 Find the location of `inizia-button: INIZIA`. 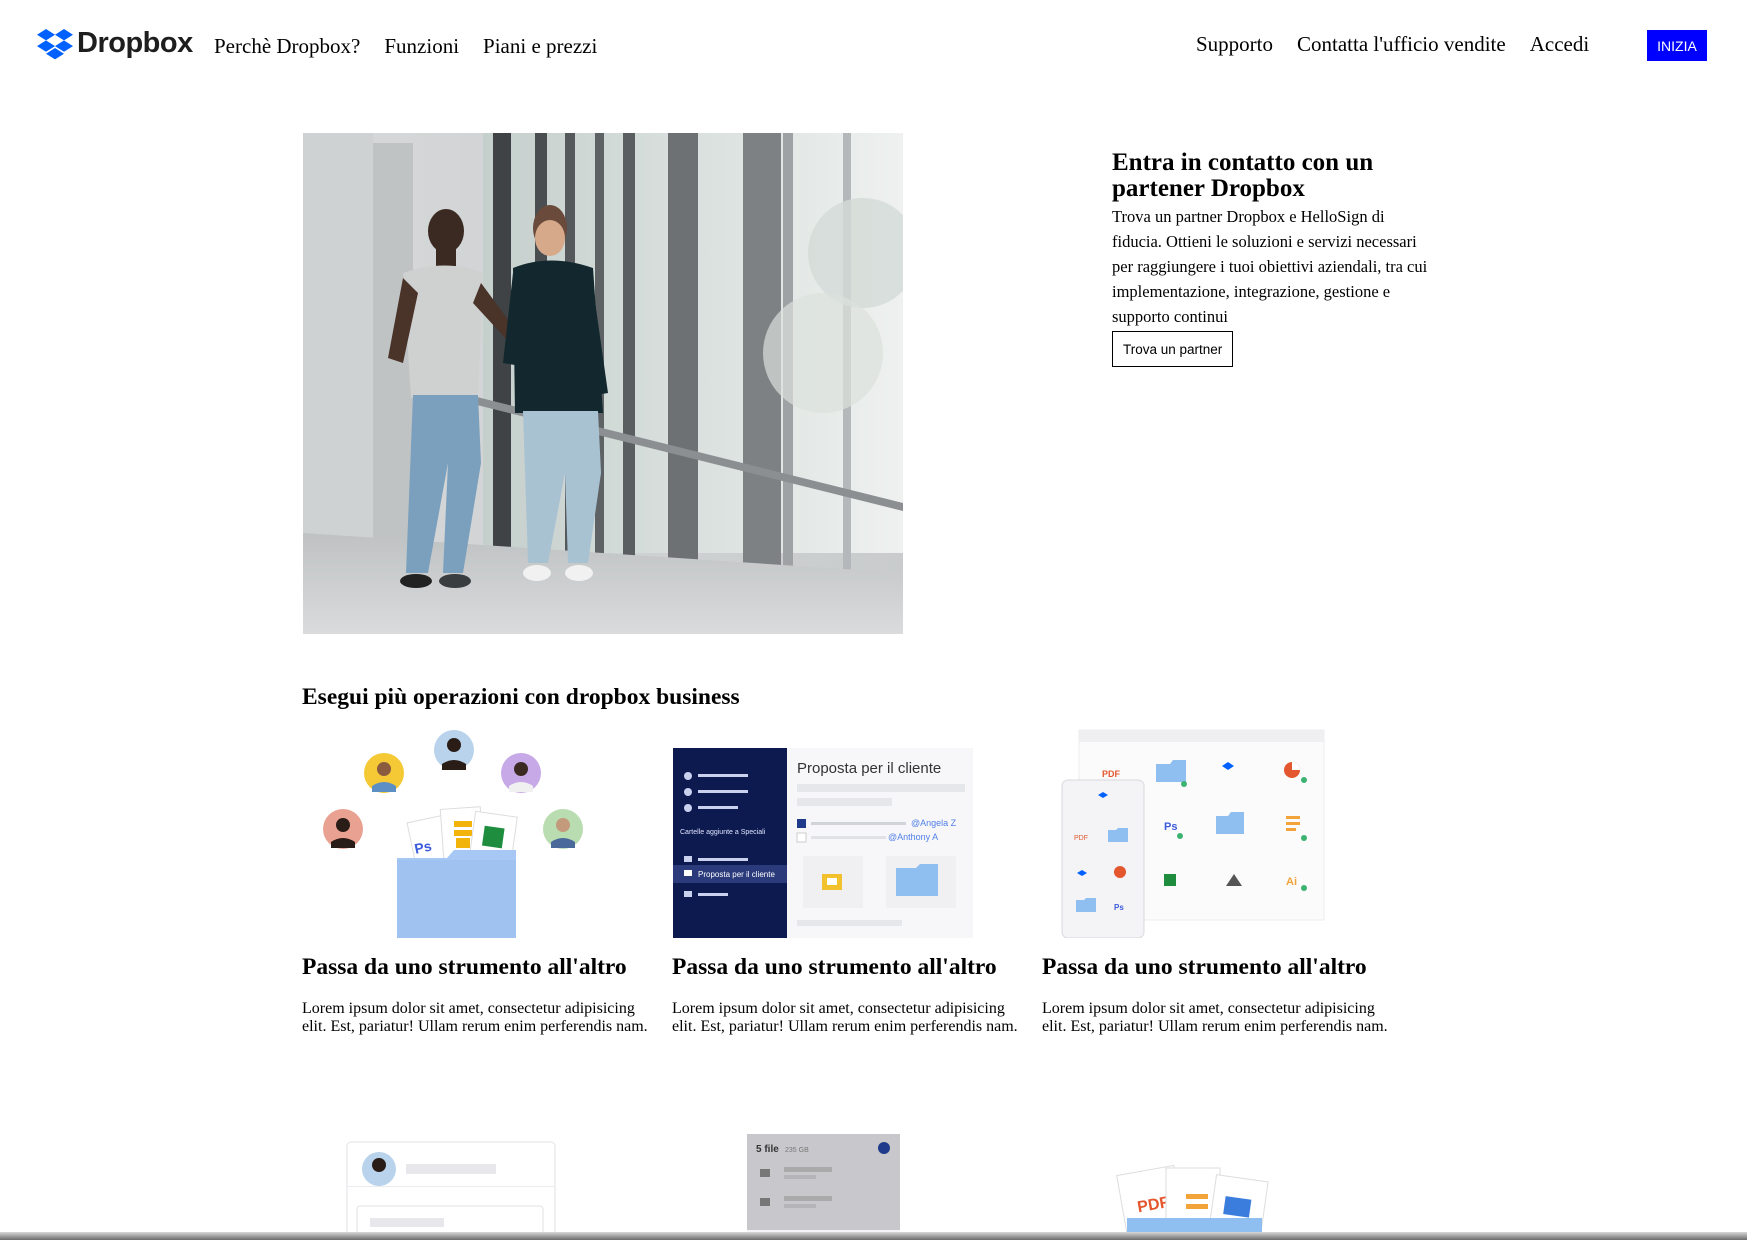

inizia-button: INIZIA is located at coordinates (1677, 45).